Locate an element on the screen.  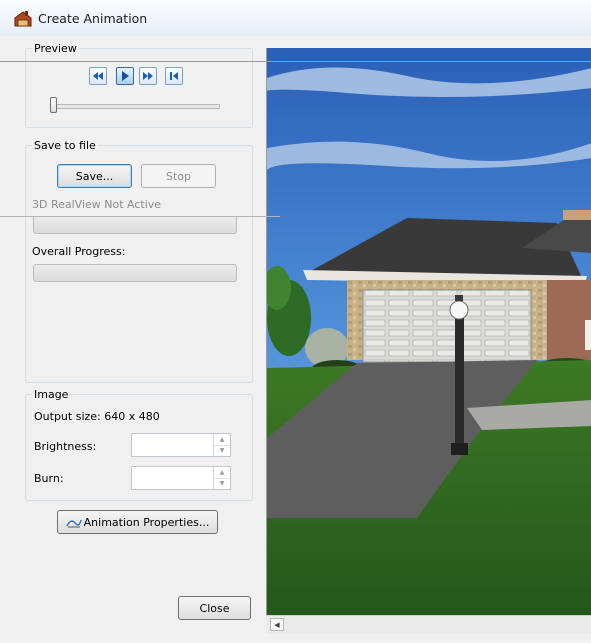
title-bar: Create Animation is located at coordinates (295, 18).